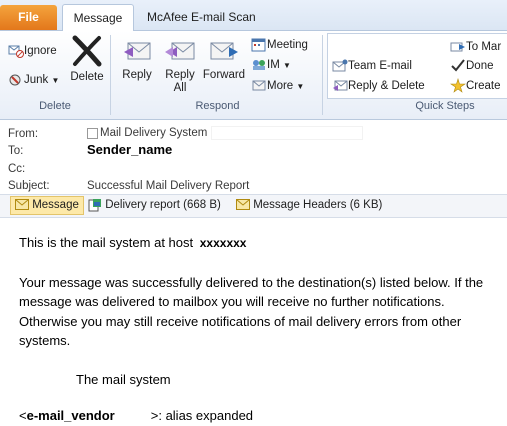  I want to click on body-recipient-line: <e-mail_vendor >: alias expanded, so click(259, 416).